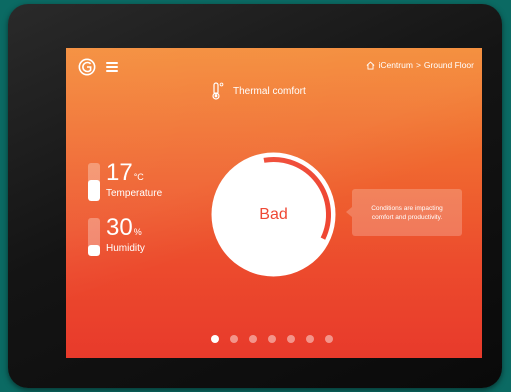  I want to click on temperature-bar-fill, so click(94, 190).